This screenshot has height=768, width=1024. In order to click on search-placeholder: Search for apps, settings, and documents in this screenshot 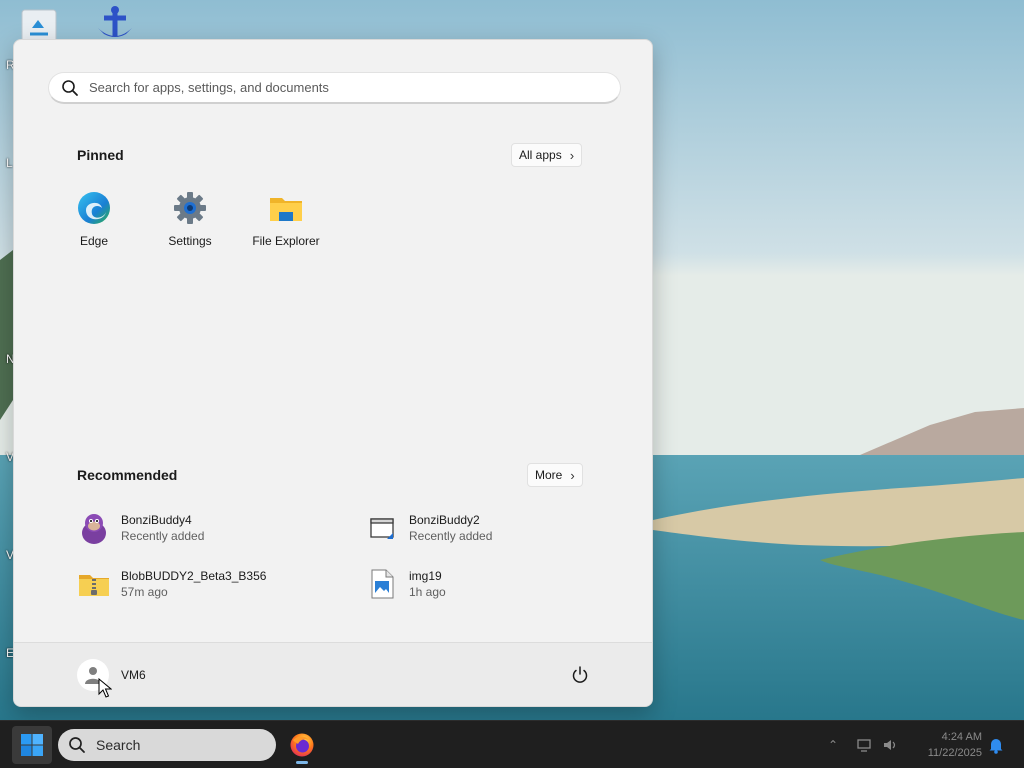, I will do `click(209, 87)`.